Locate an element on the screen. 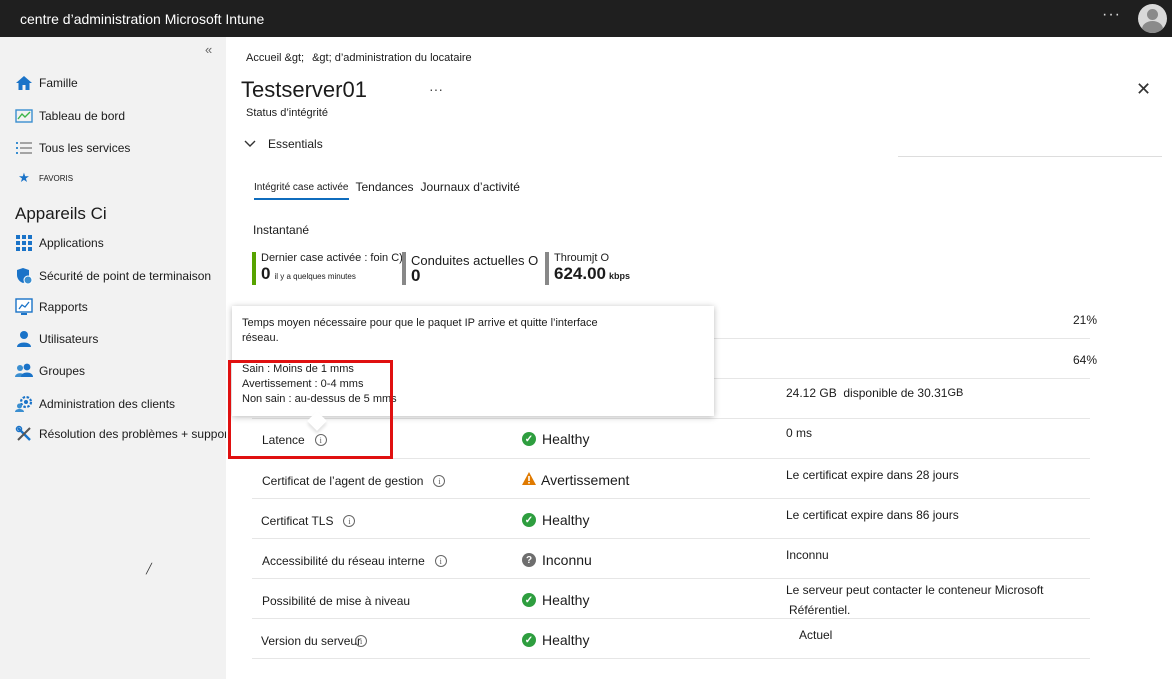 The width and height of the screenshot is (1172, 679). home-icon is located at coordinates (24, 83).